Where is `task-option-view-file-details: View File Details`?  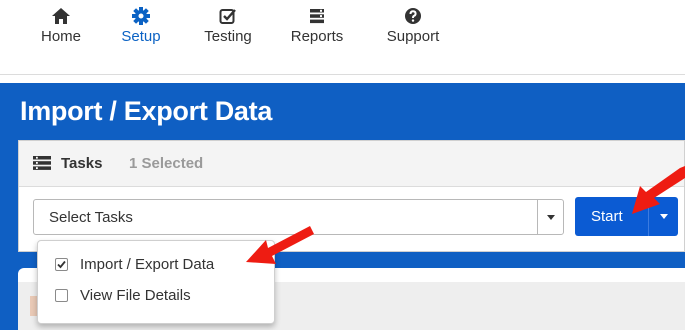 task-option-view-file-details: View File Details is located at coordinates (156, 296).